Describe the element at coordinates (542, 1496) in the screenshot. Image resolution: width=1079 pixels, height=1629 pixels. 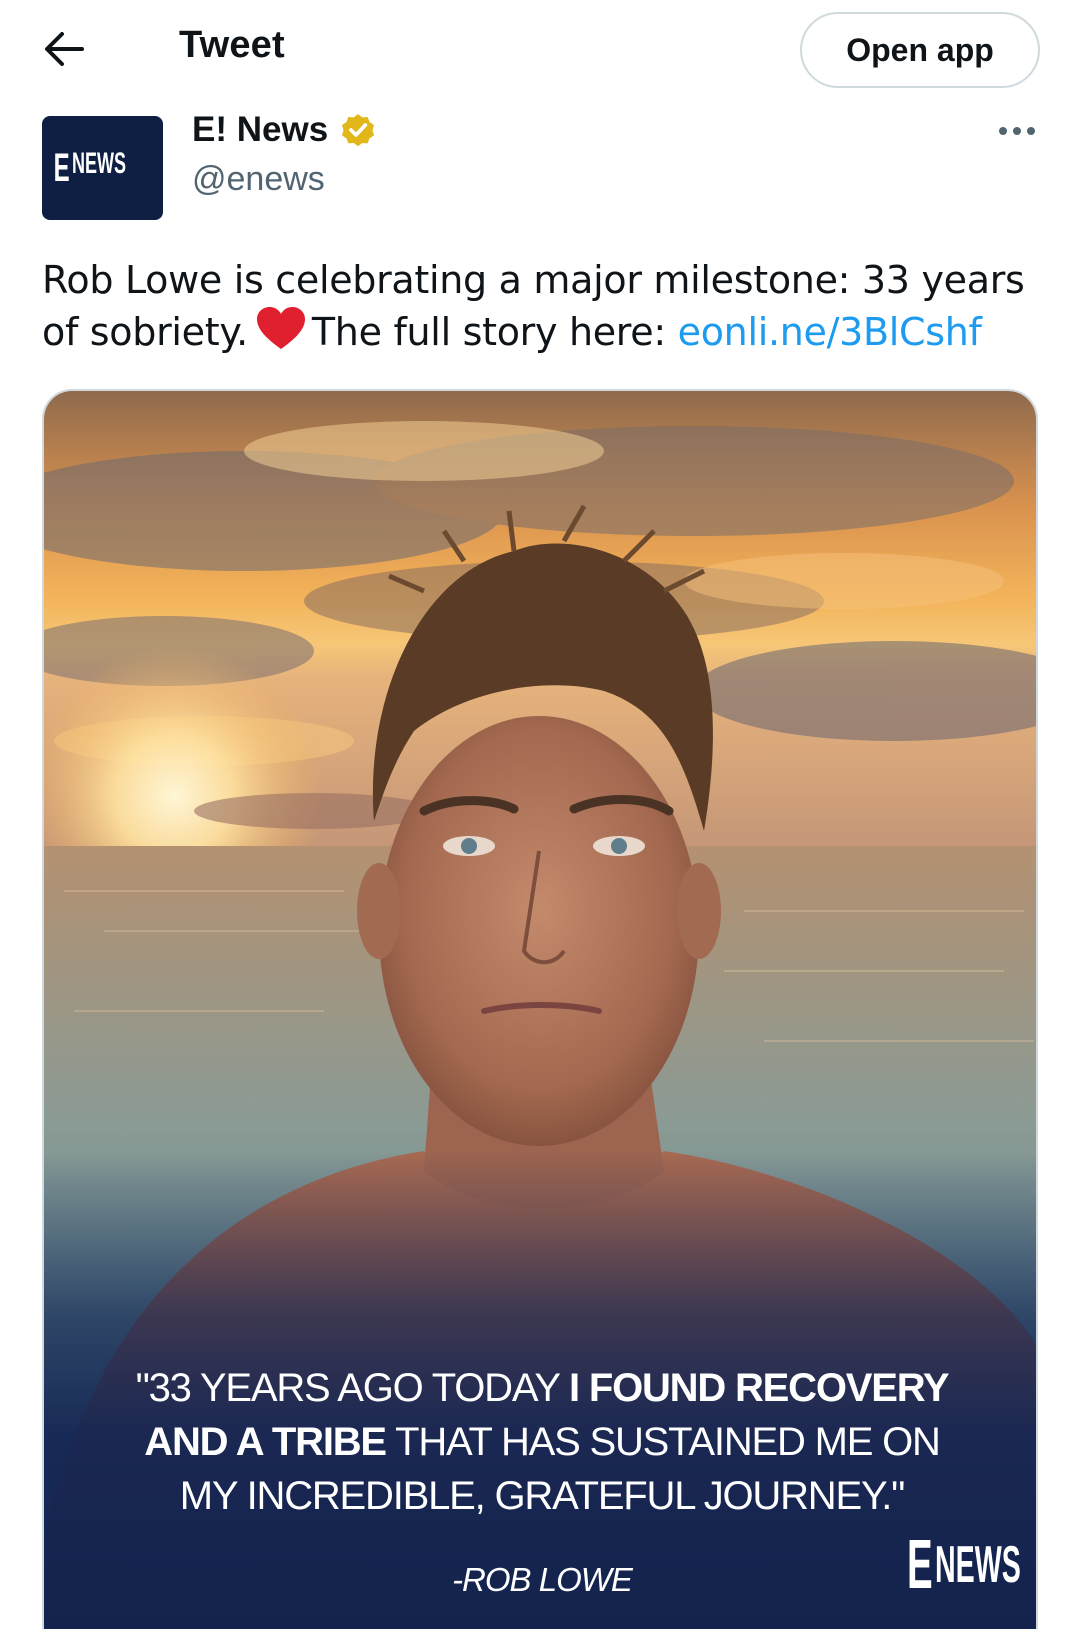
I see `quote-line-3: MY INCREDIBLE, GRATEFUL JOURNEY."` at that location.